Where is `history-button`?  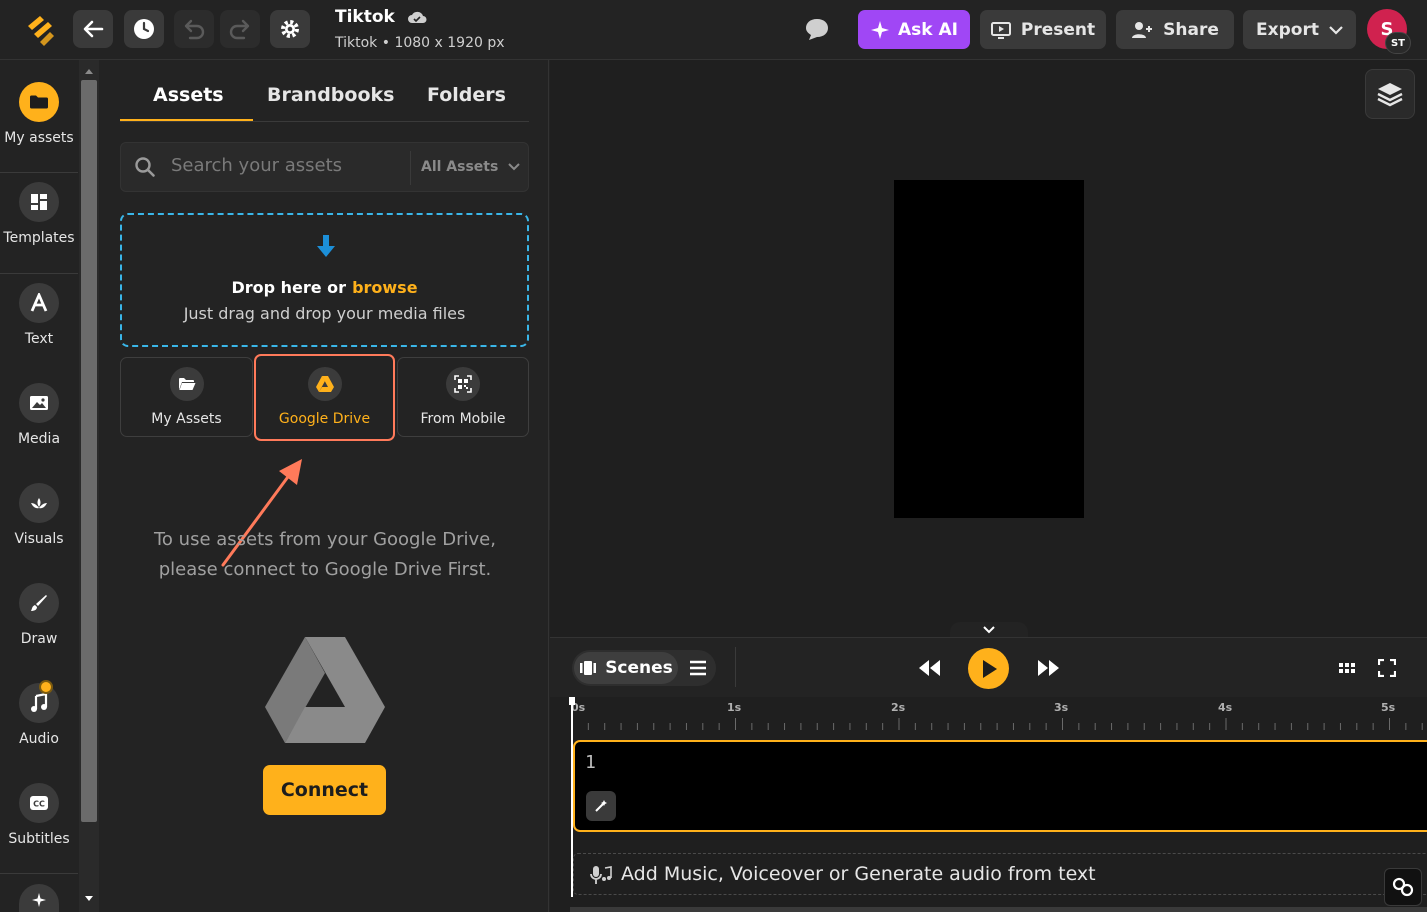 history-button is located at coordinates (144, 29).